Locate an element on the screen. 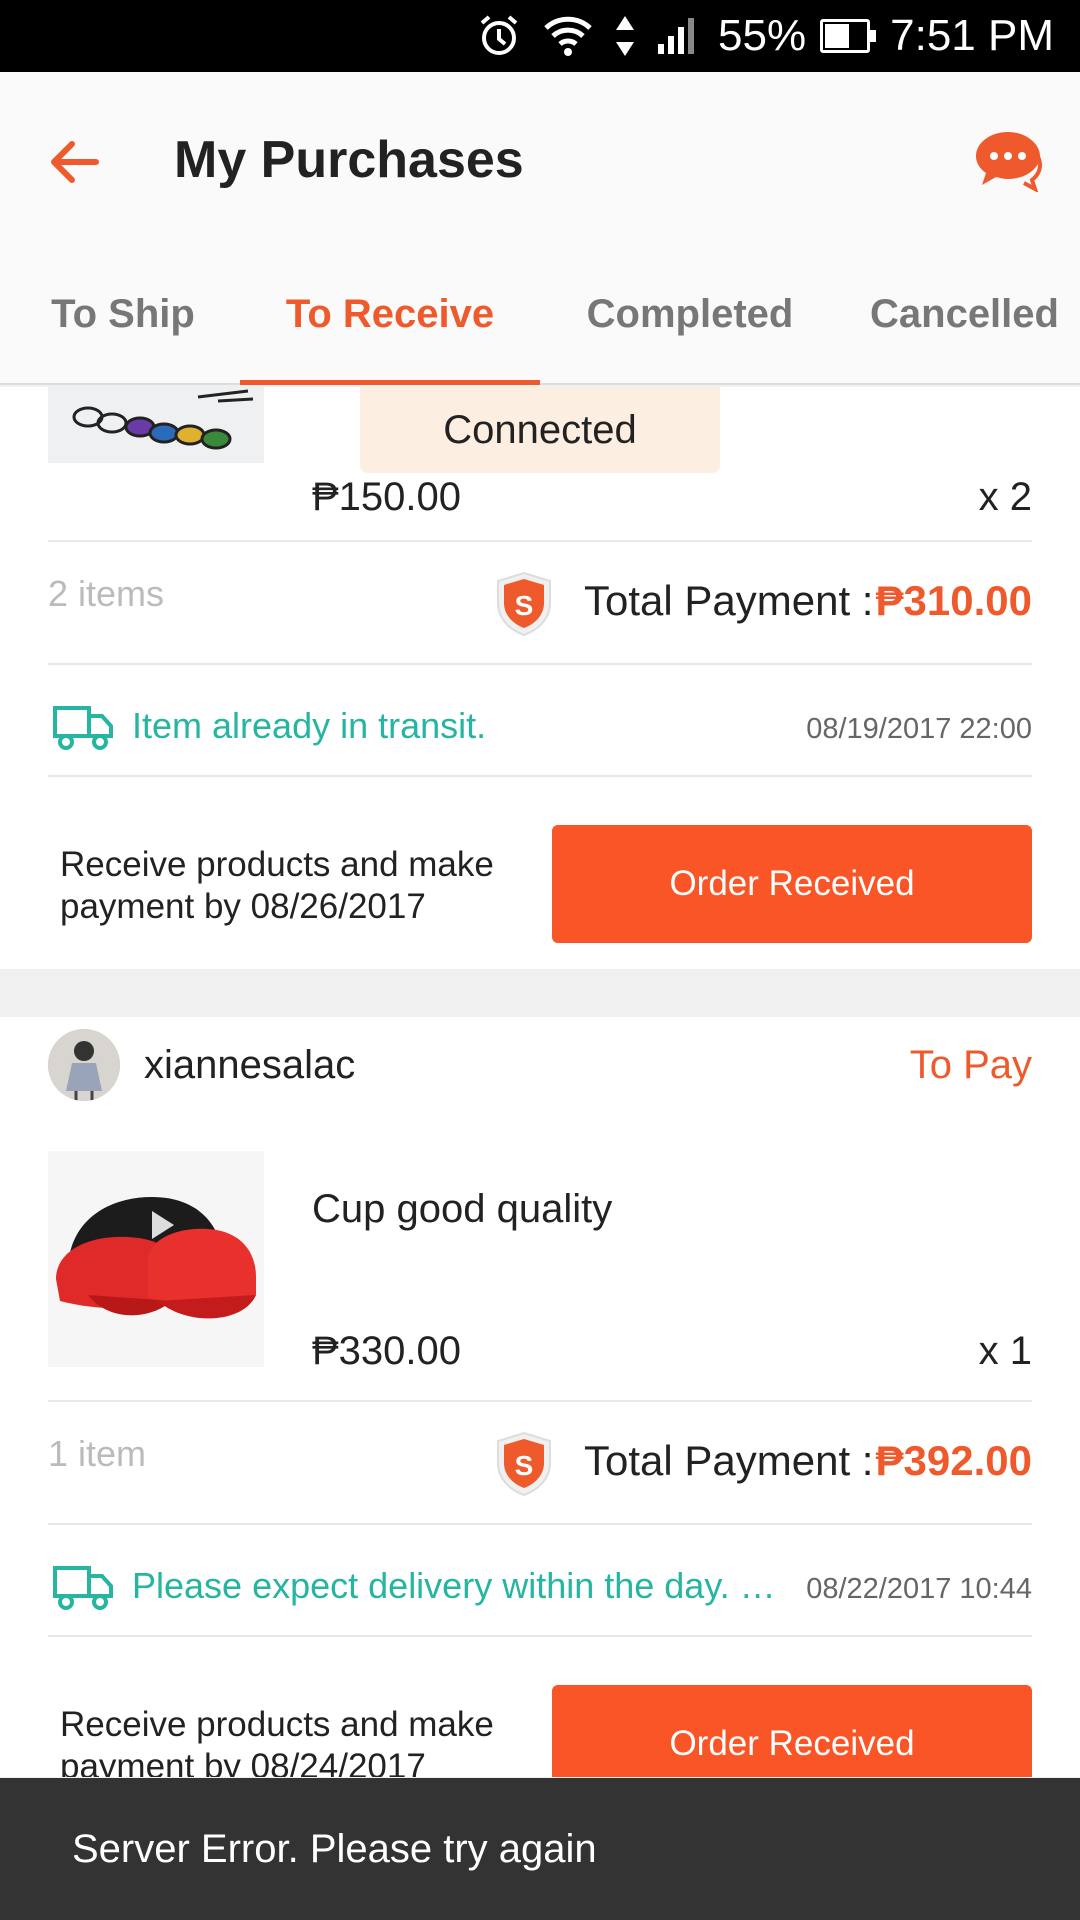 The width and height of the screenshot is (1080, 1920). tab-completed: Completed is located at coordinates (690, 314).